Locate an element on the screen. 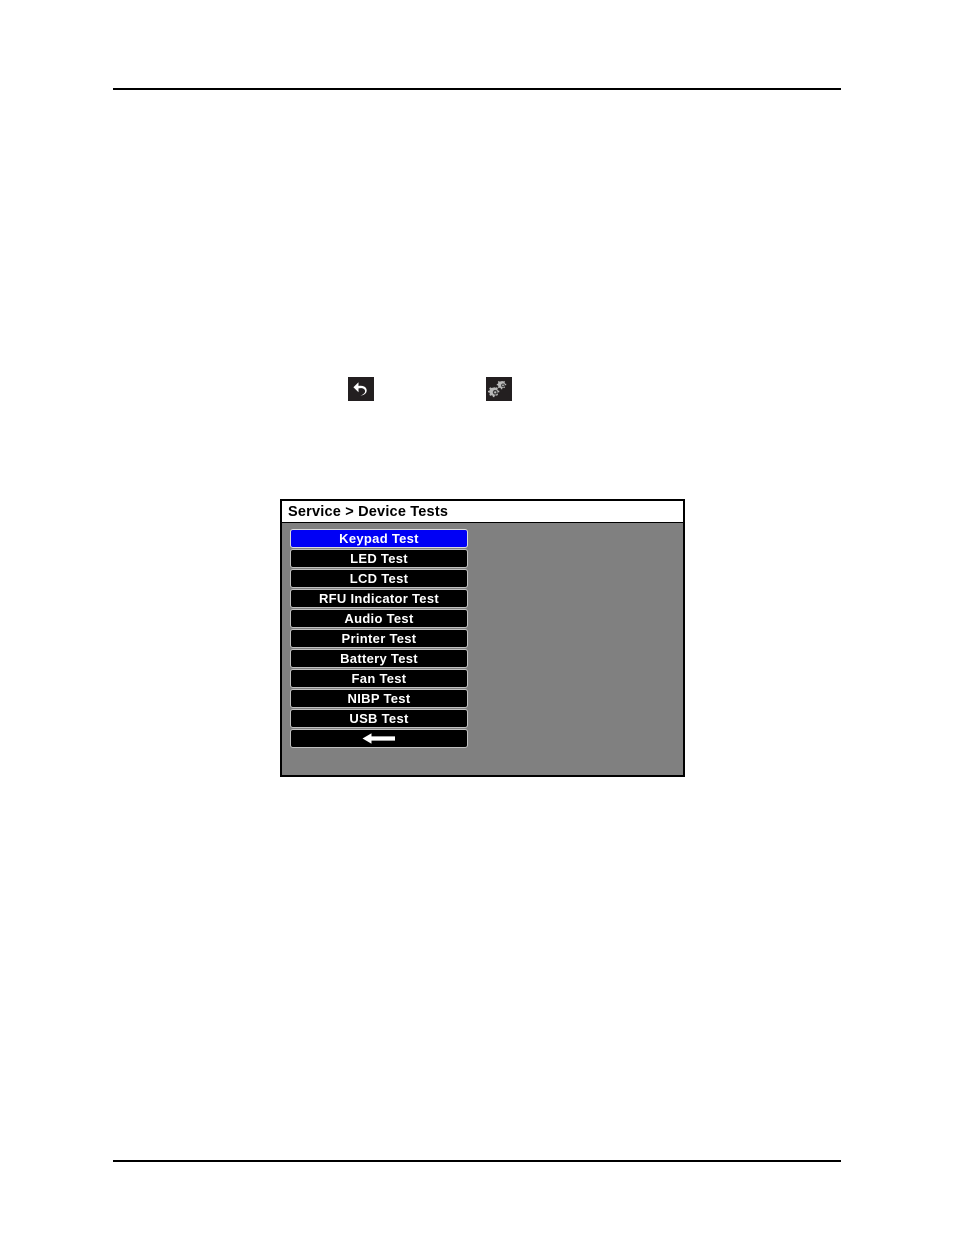  menu-item-led-test: LED Test is located at coordinates (379, 558).